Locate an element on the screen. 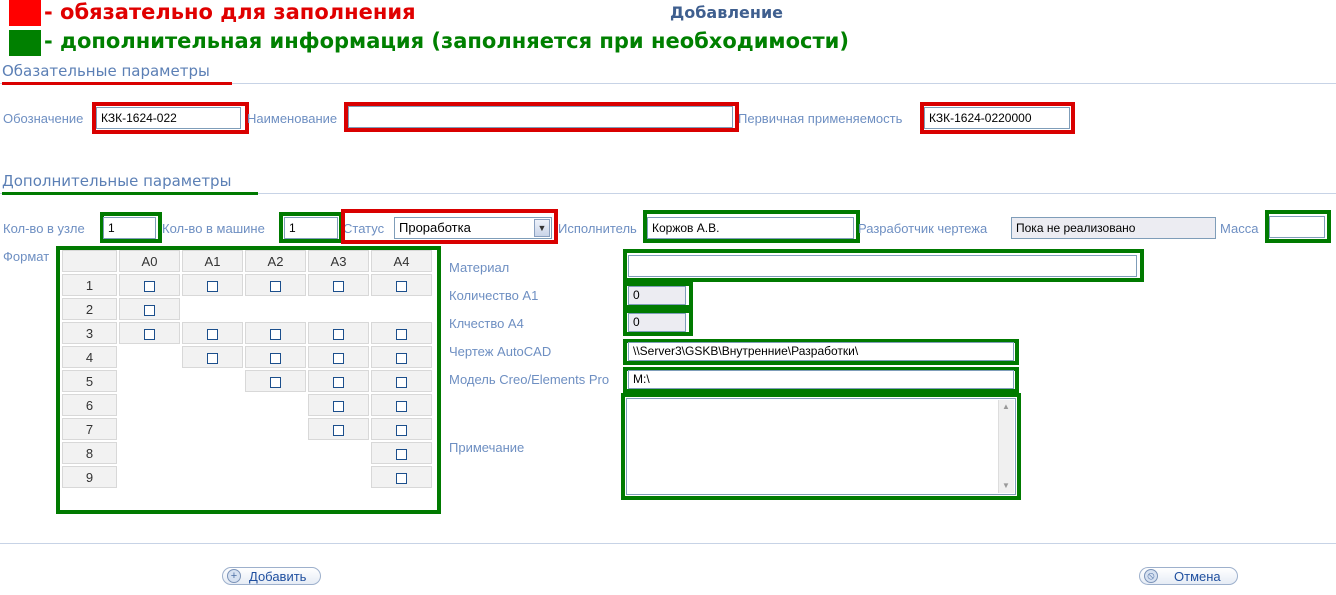 This screenshot has width=1336, height=595. format-row-number: 3 is located at coordinates (89, 333).